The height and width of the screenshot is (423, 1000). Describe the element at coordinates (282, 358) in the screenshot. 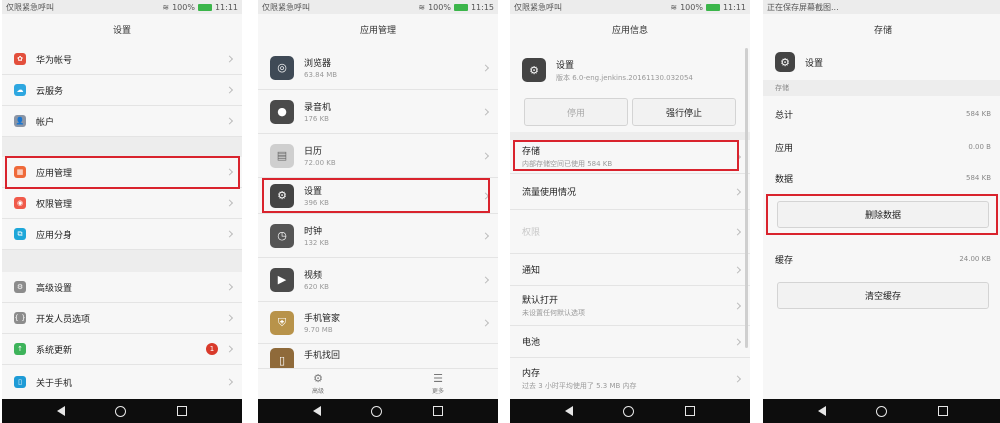

I see `phone-finder-icon: ▯` at that location.